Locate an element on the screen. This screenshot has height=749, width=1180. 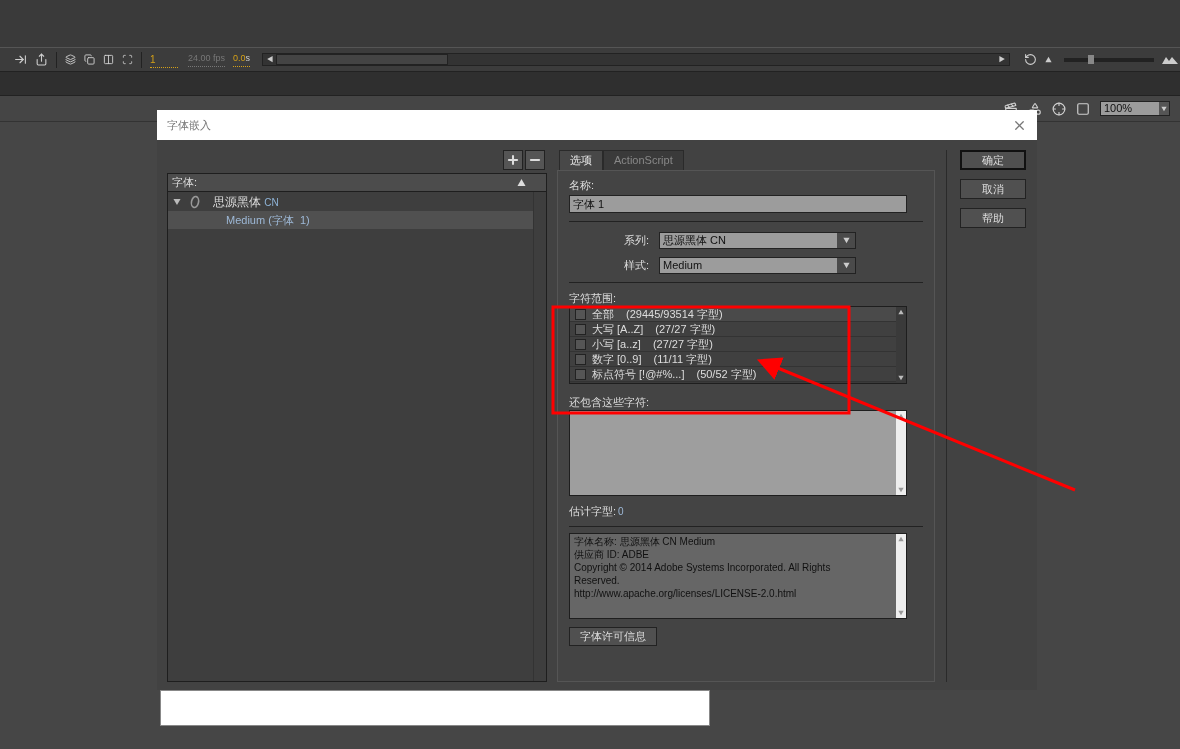
info-line: Copyright © 2014 Adobe Systems Incorporated. All Rights is located at coordinates (703, 567).